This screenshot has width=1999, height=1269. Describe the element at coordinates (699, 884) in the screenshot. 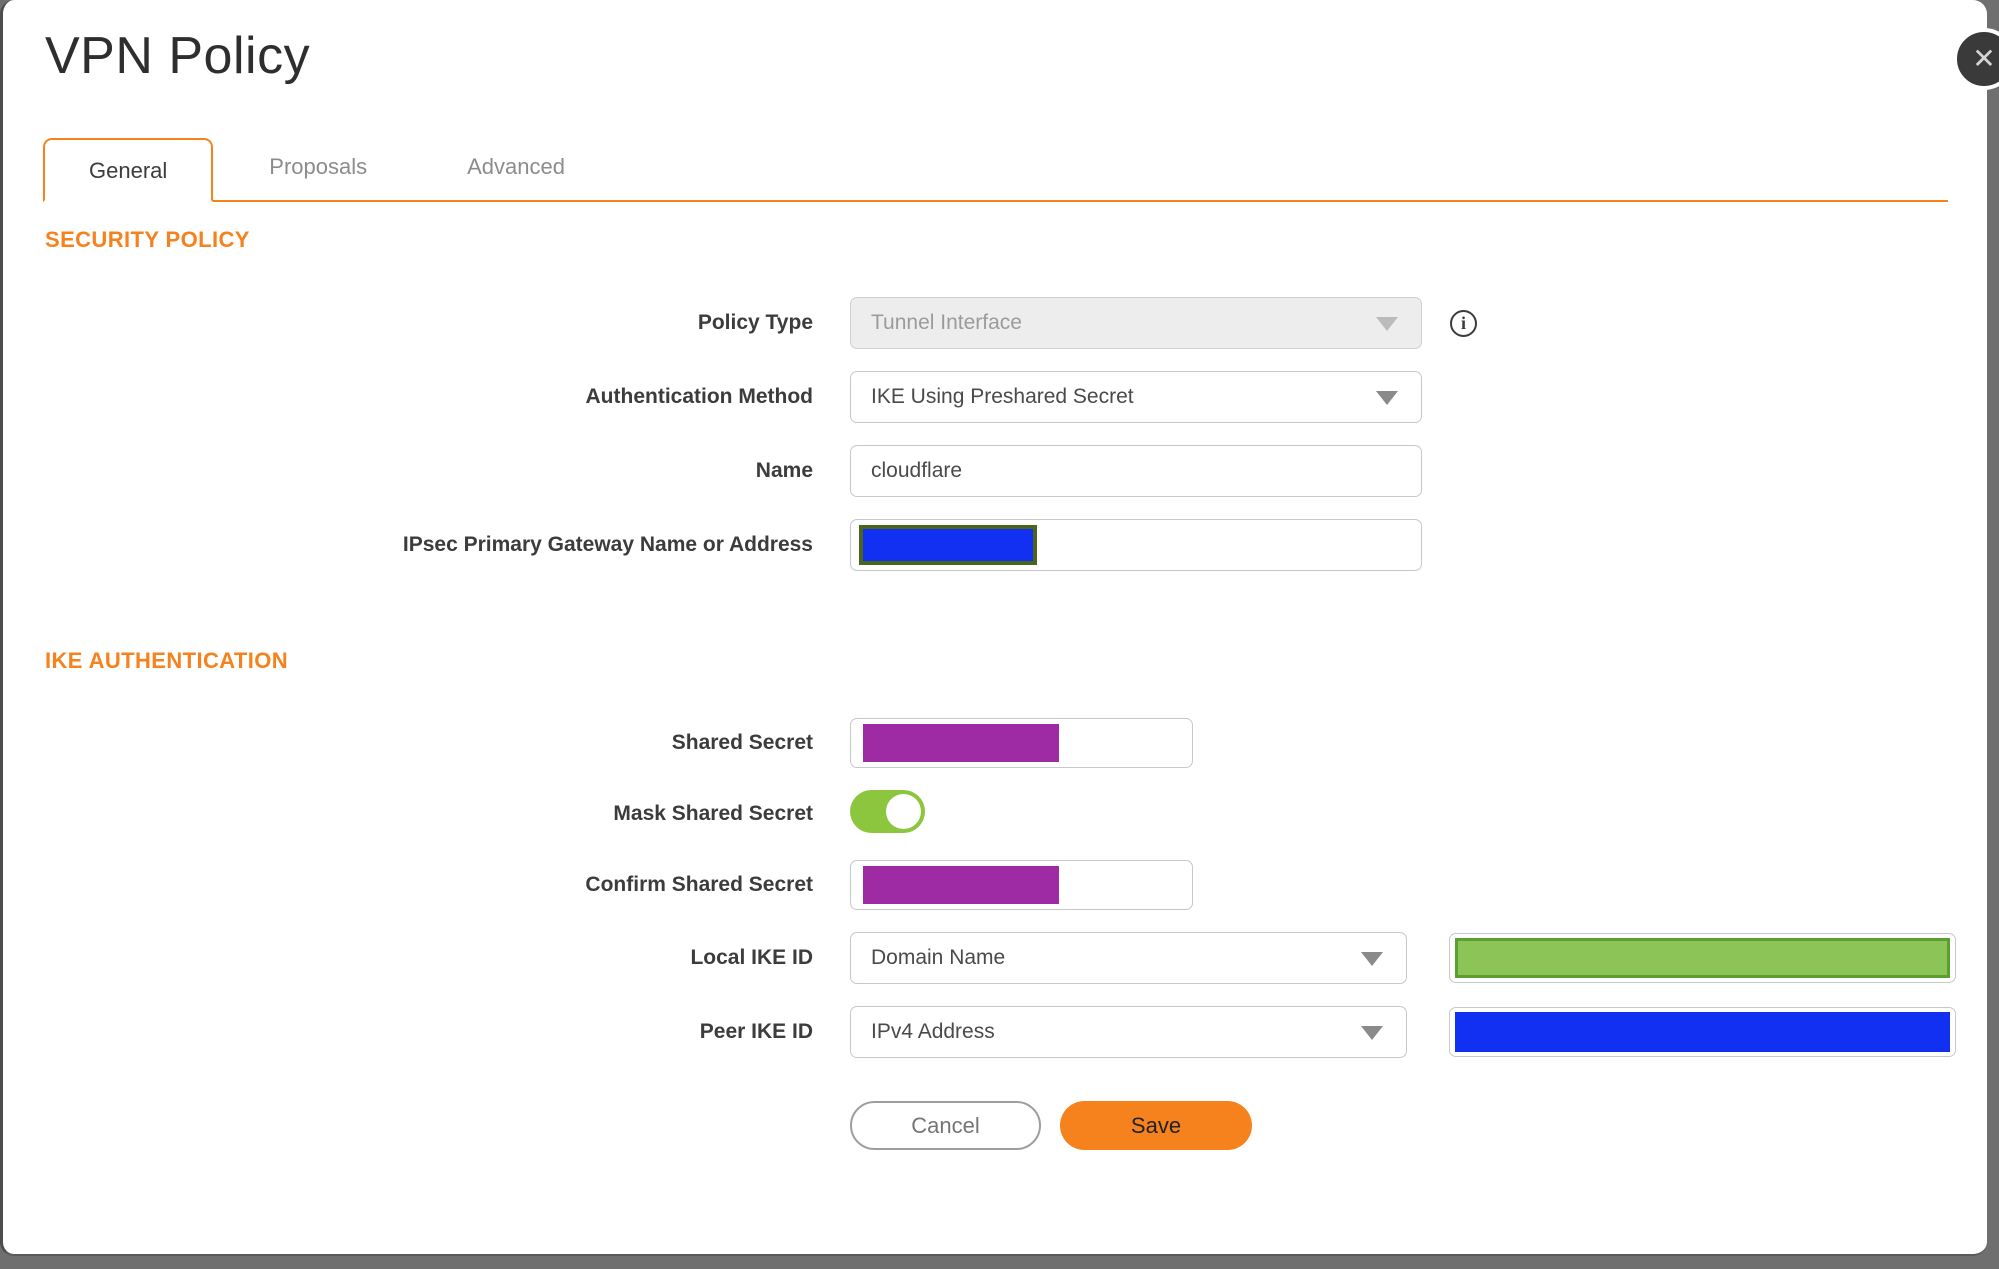

I see `confirm-shared-secret-label: Confirm Shared Secret` at that location.